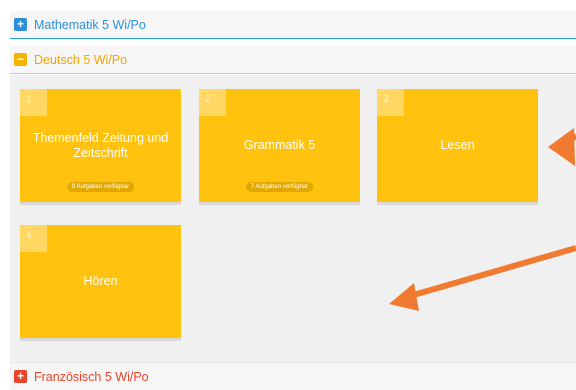  Describe the element at coordinates (293, 60) in the screenshot. I see `section-header-deutsch: − Deutsch 5 Wi/Po` at that location.